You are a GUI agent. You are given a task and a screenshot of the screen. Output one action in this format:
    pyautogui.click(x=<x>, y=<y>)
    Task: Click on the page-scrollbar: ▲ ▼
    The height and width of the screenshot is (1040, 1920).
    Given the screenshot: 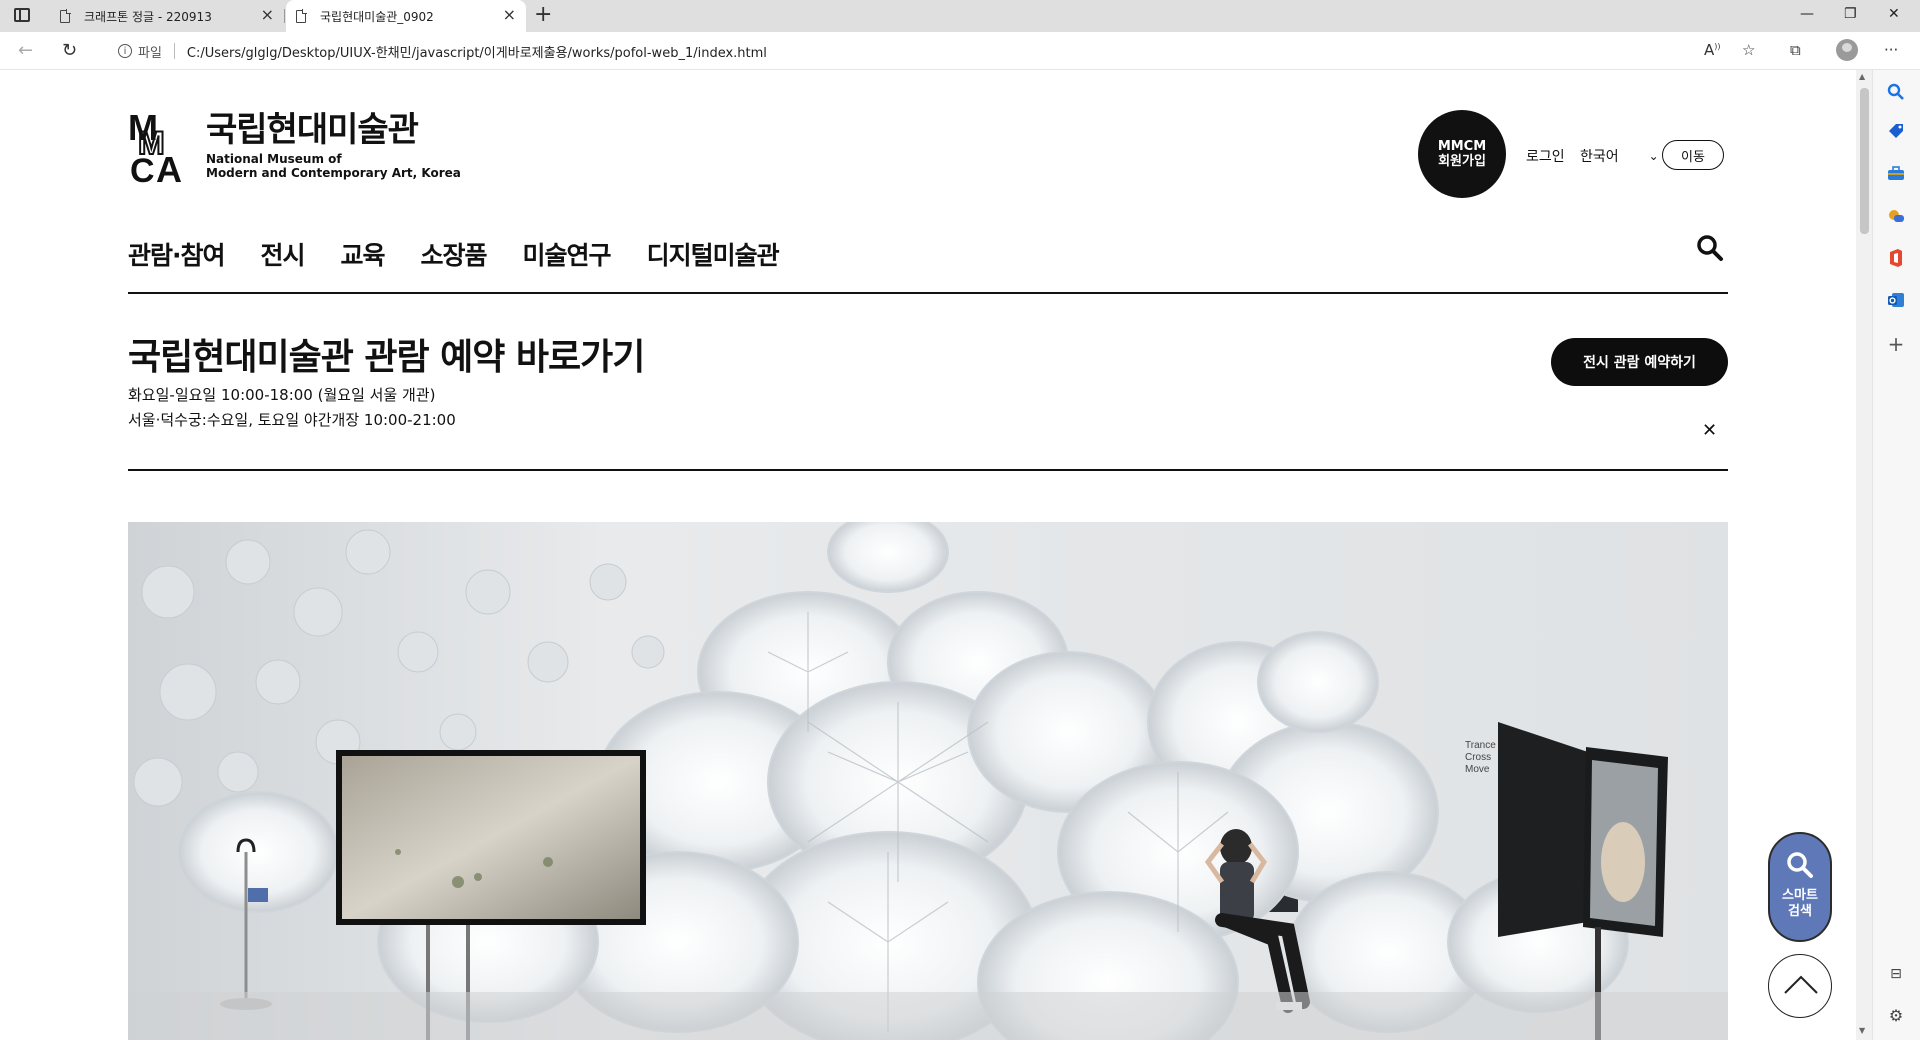 What is the action you would take?
    pyautogui.click(x=1864, y=555)
    